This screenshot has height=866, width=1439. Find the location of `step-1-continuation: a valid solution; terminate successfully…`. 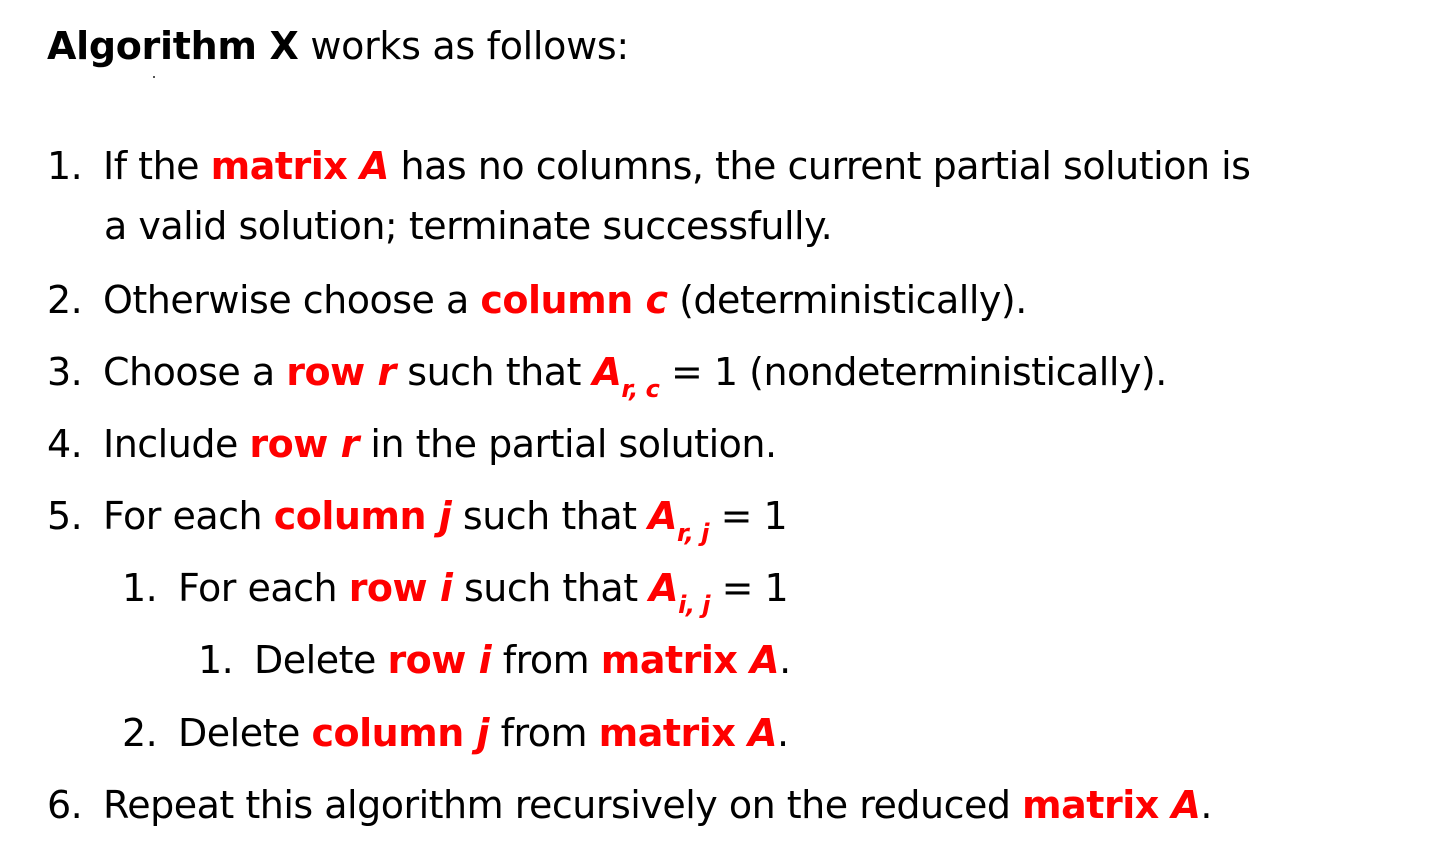

step-1-continuation: a valid solution; terminate successfully… is located at coordinates (468, 226).